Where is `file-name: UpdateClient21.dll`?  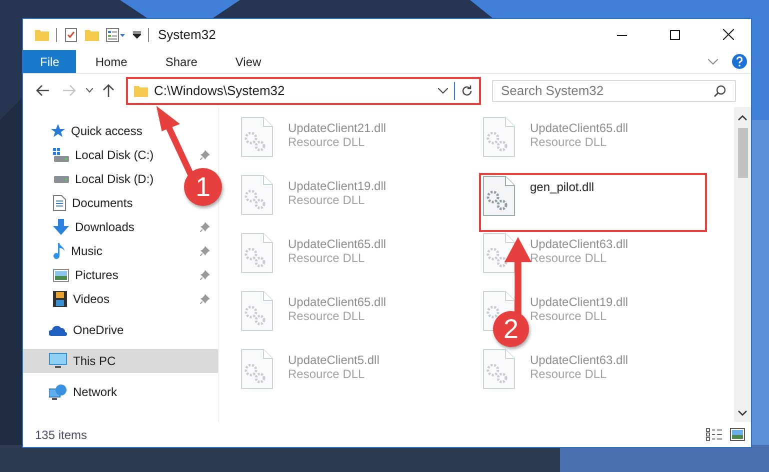 file-name: UpdateClient21.dll is located at coordinates (337, 128).